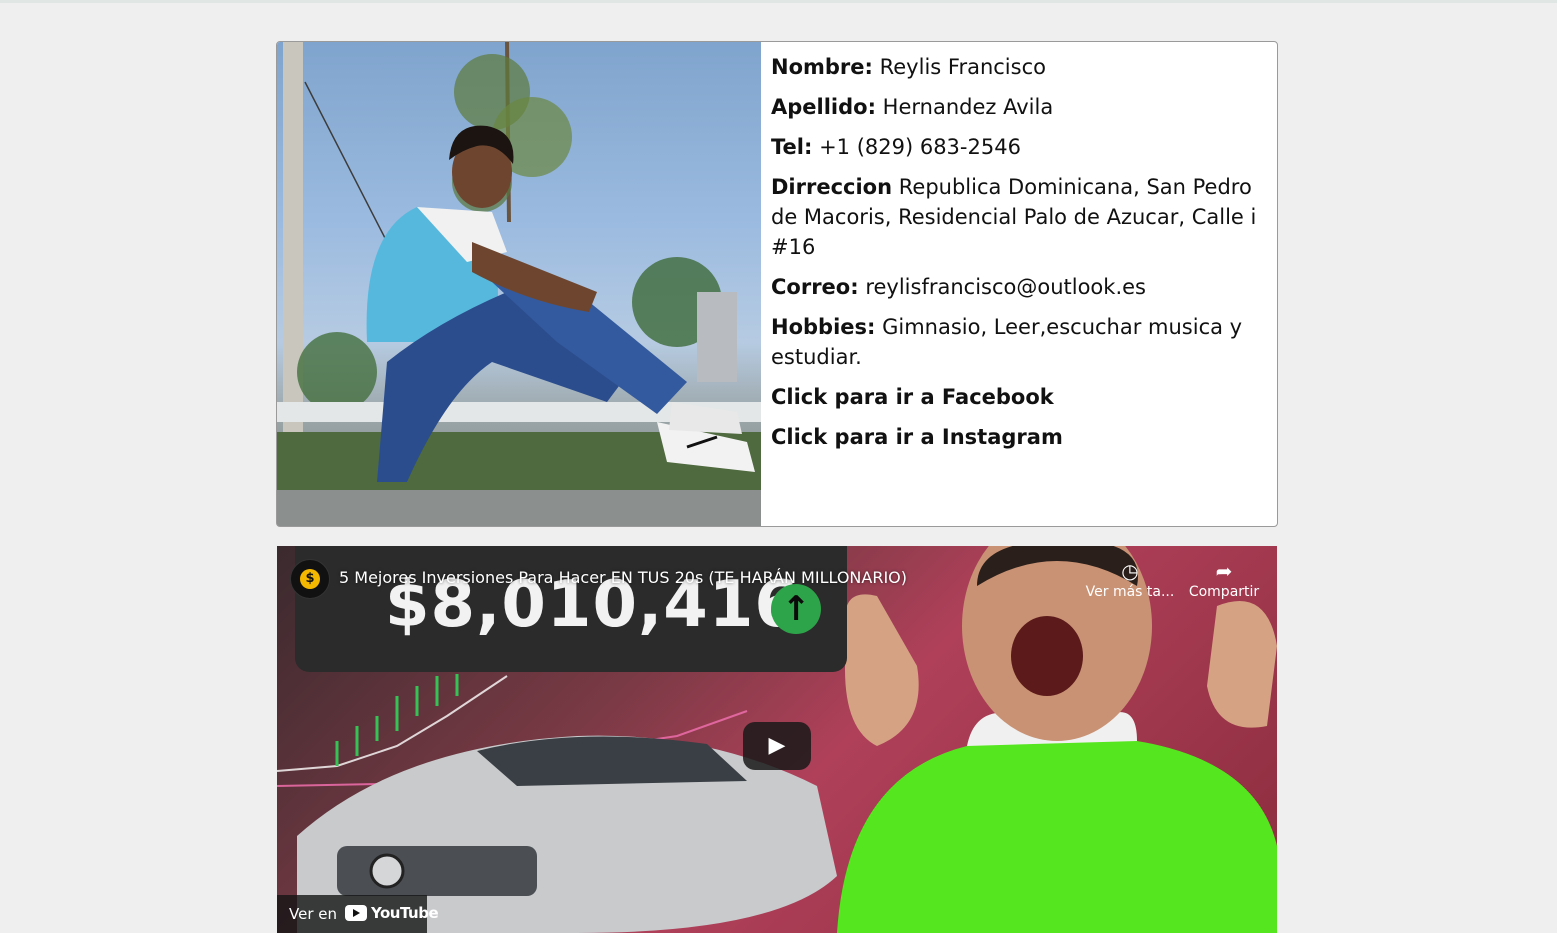  I want to click on watch-on-youtube: Ver en YouTube, so click(358, 914).